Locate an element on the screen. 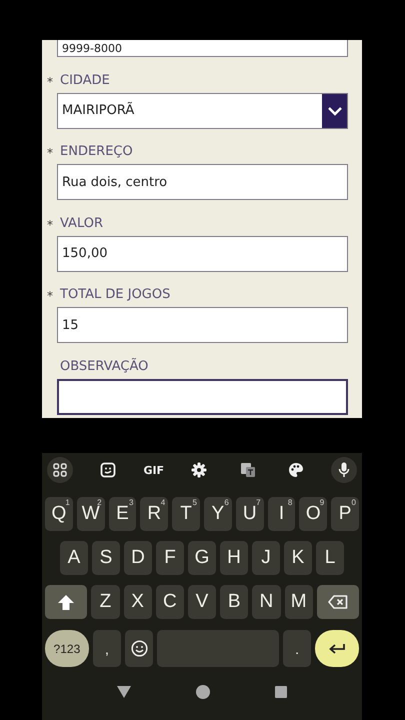  letter-key: D is located at coordinates (138, 558).